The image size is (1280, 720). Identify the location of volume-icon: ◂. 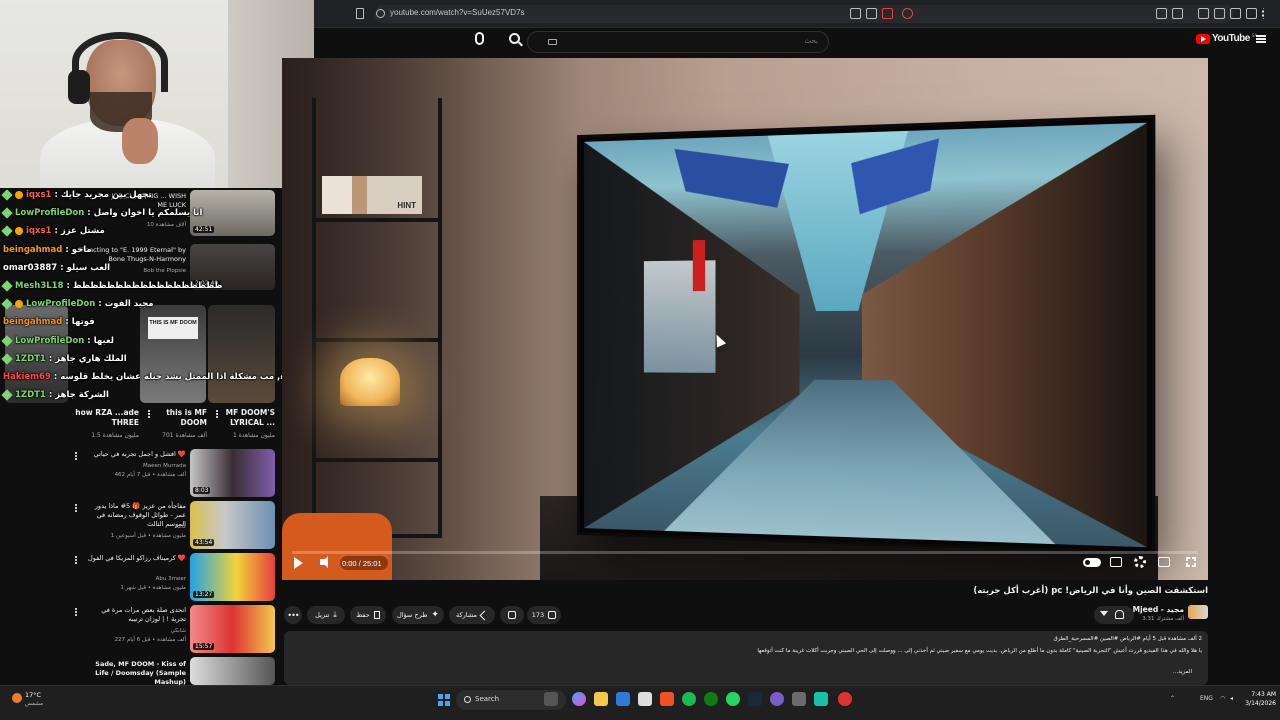
(1231, 698).